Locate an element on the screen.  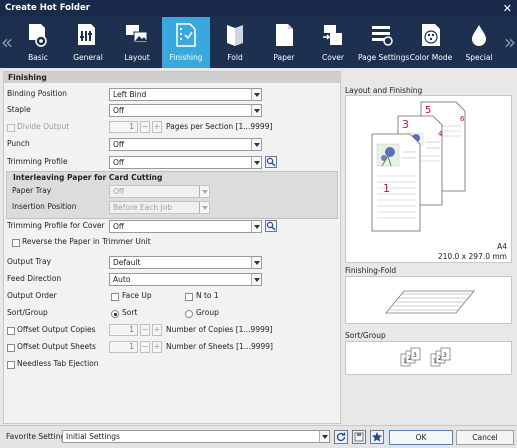
feed-direction-label: Feed Direction is located at coordinates (34, 278).